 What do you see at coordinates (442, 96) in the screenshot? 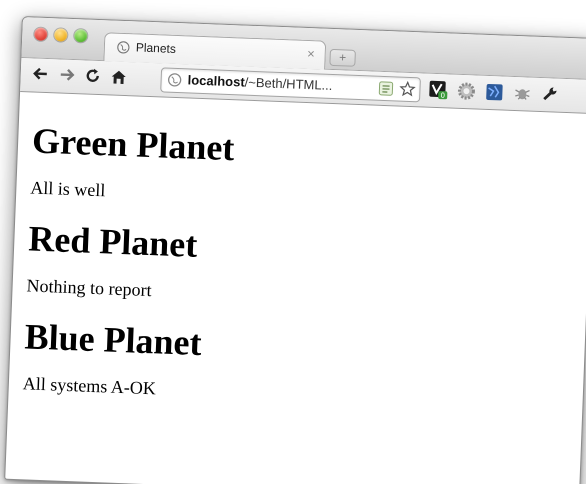
I see `extension-badge: 0` at bounding box center [442, 96].